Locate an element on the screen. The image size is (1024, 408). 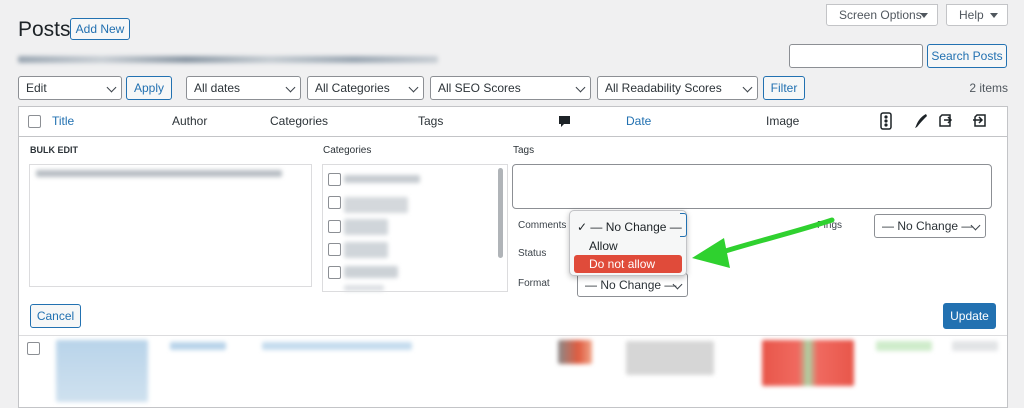
pings-select: — No Change — is located at coordinates (930, 226).